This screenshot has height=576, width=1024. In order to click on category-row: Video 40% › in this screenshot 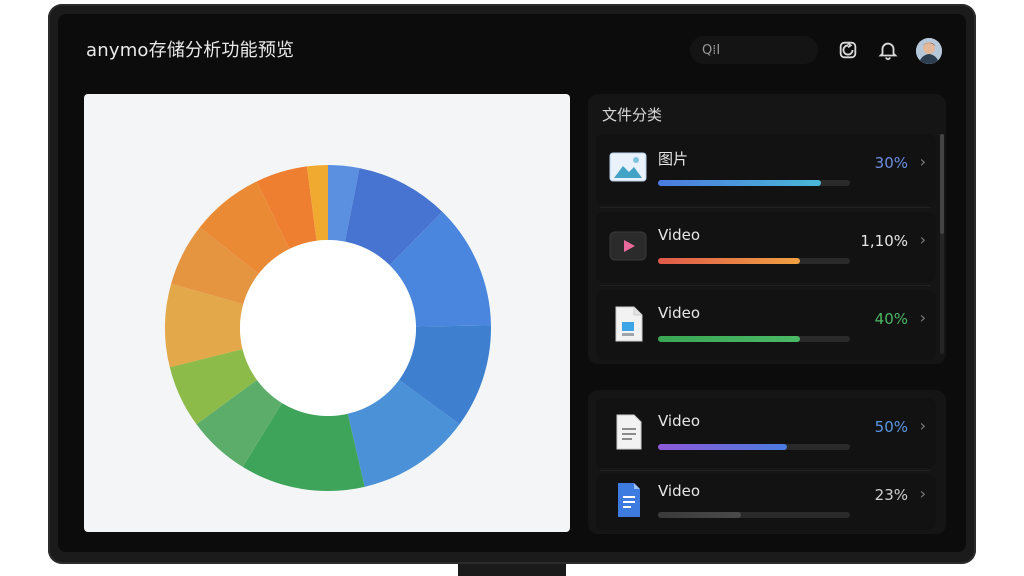, I will do `click(766, 325)`.